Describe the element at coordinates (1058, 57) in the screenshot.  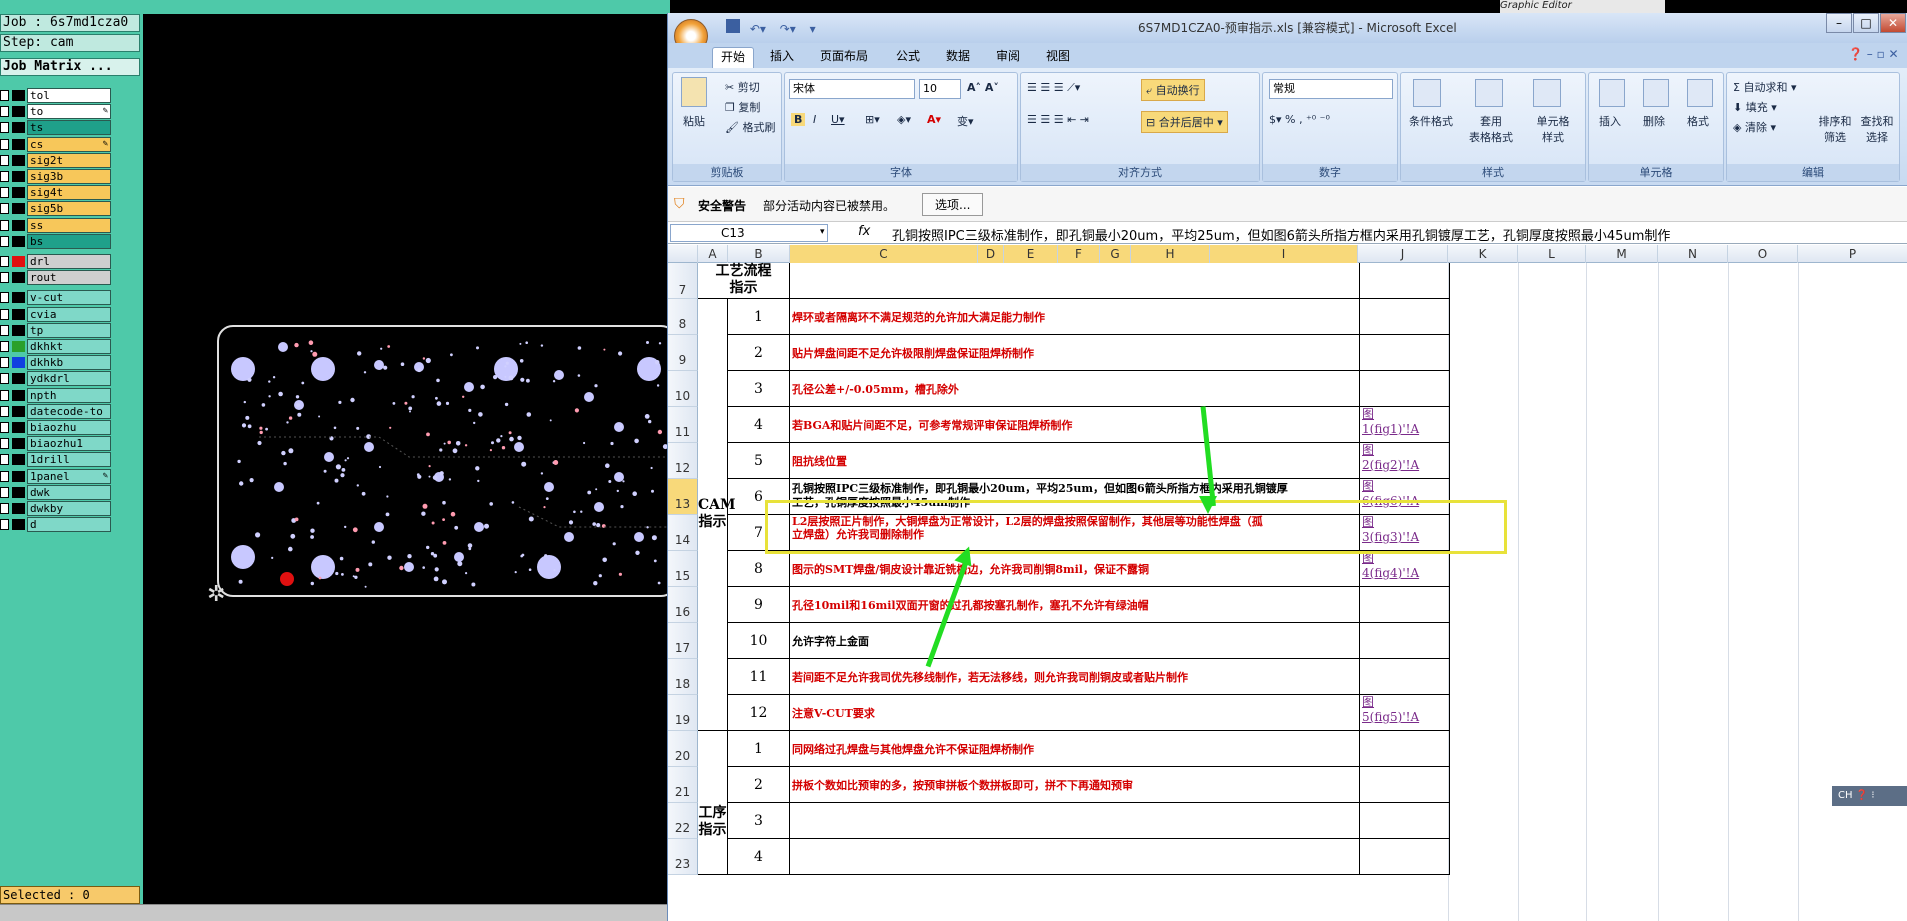
I see `tab-6: 视图` at that location.